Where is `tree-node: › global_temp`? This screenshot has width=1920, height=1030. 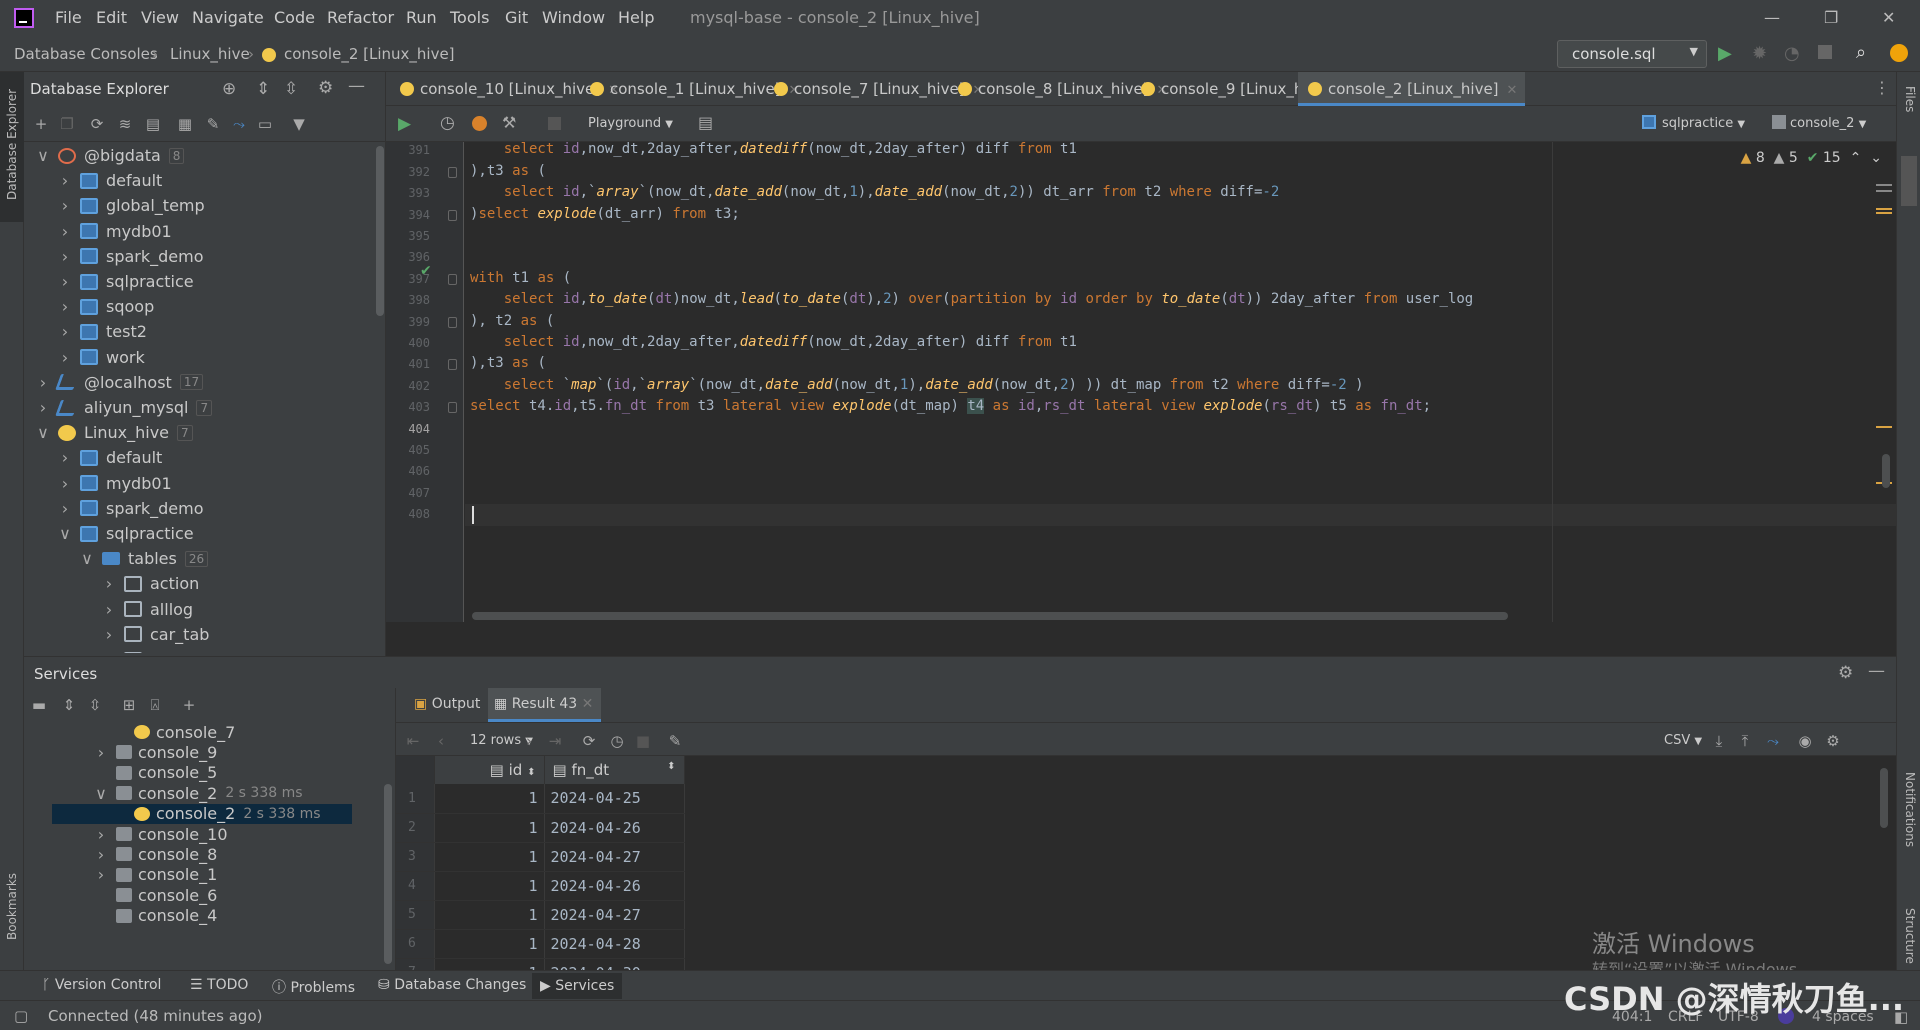 tree-node: › global_temp is located at coordinates (131, 205).